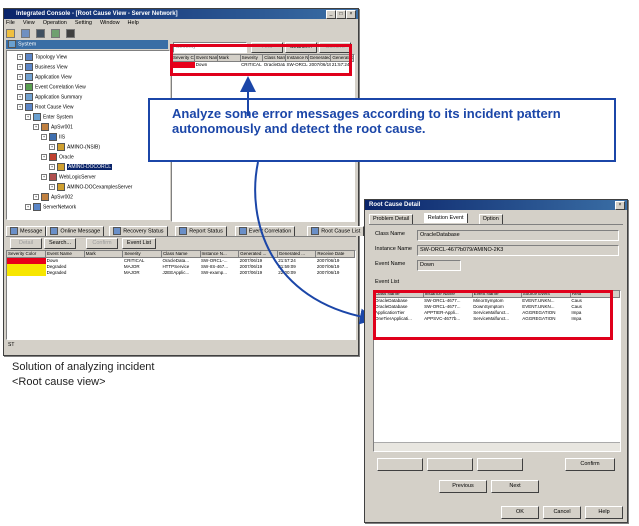 Image resolution: width=639 pixels, height=526 pixels. What do you see at coordinates (55, 33) in the screenshot?
I see `tree-icon` at bounding box center [55, 33].